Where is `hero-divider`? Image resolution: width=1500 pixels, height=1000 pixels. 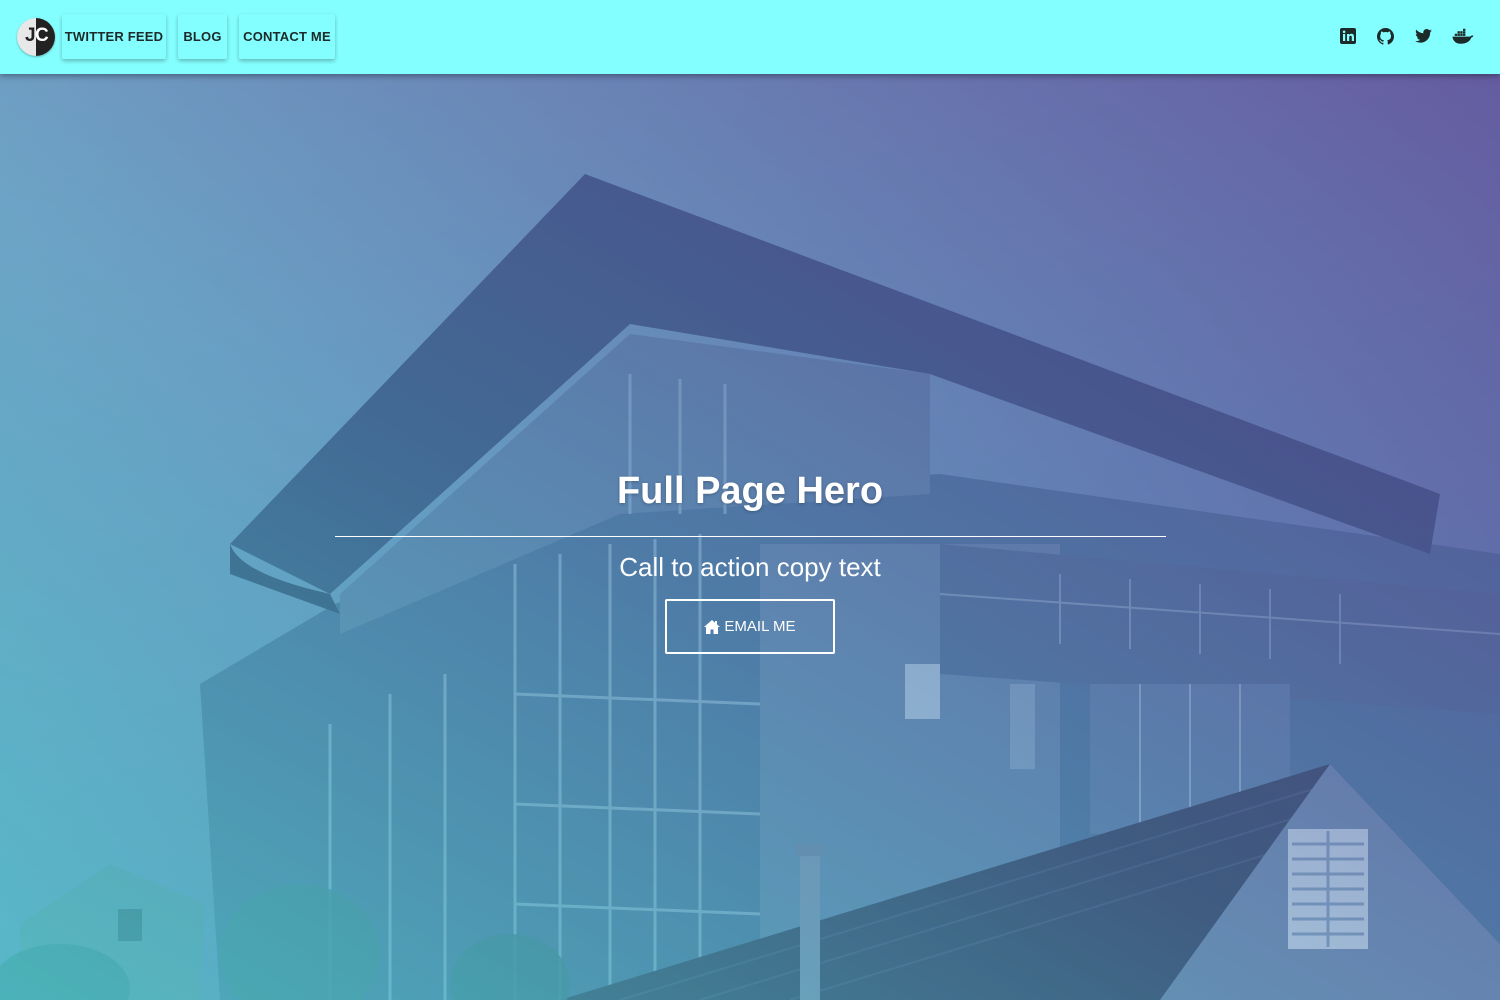
hero-divider is located at coordinates (750, 536).